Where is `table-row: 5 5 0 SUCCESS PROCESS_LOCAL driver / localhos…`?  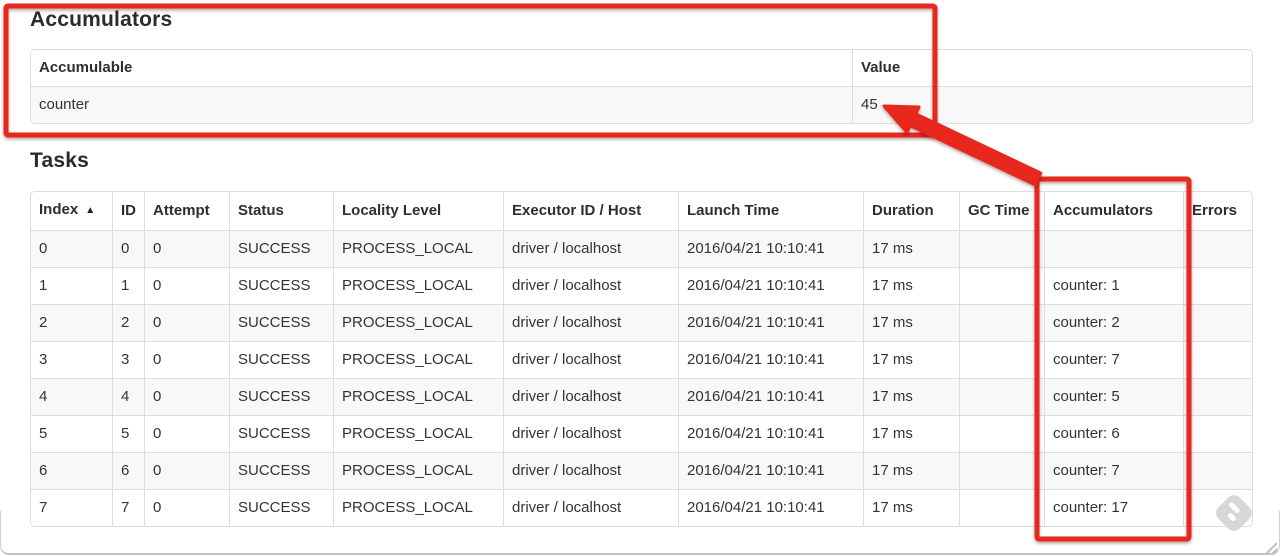 table-row: 5 5 0 SUCCESS PROCESS_LOCAL driver / localhos… is located at coordinates (641, 433).